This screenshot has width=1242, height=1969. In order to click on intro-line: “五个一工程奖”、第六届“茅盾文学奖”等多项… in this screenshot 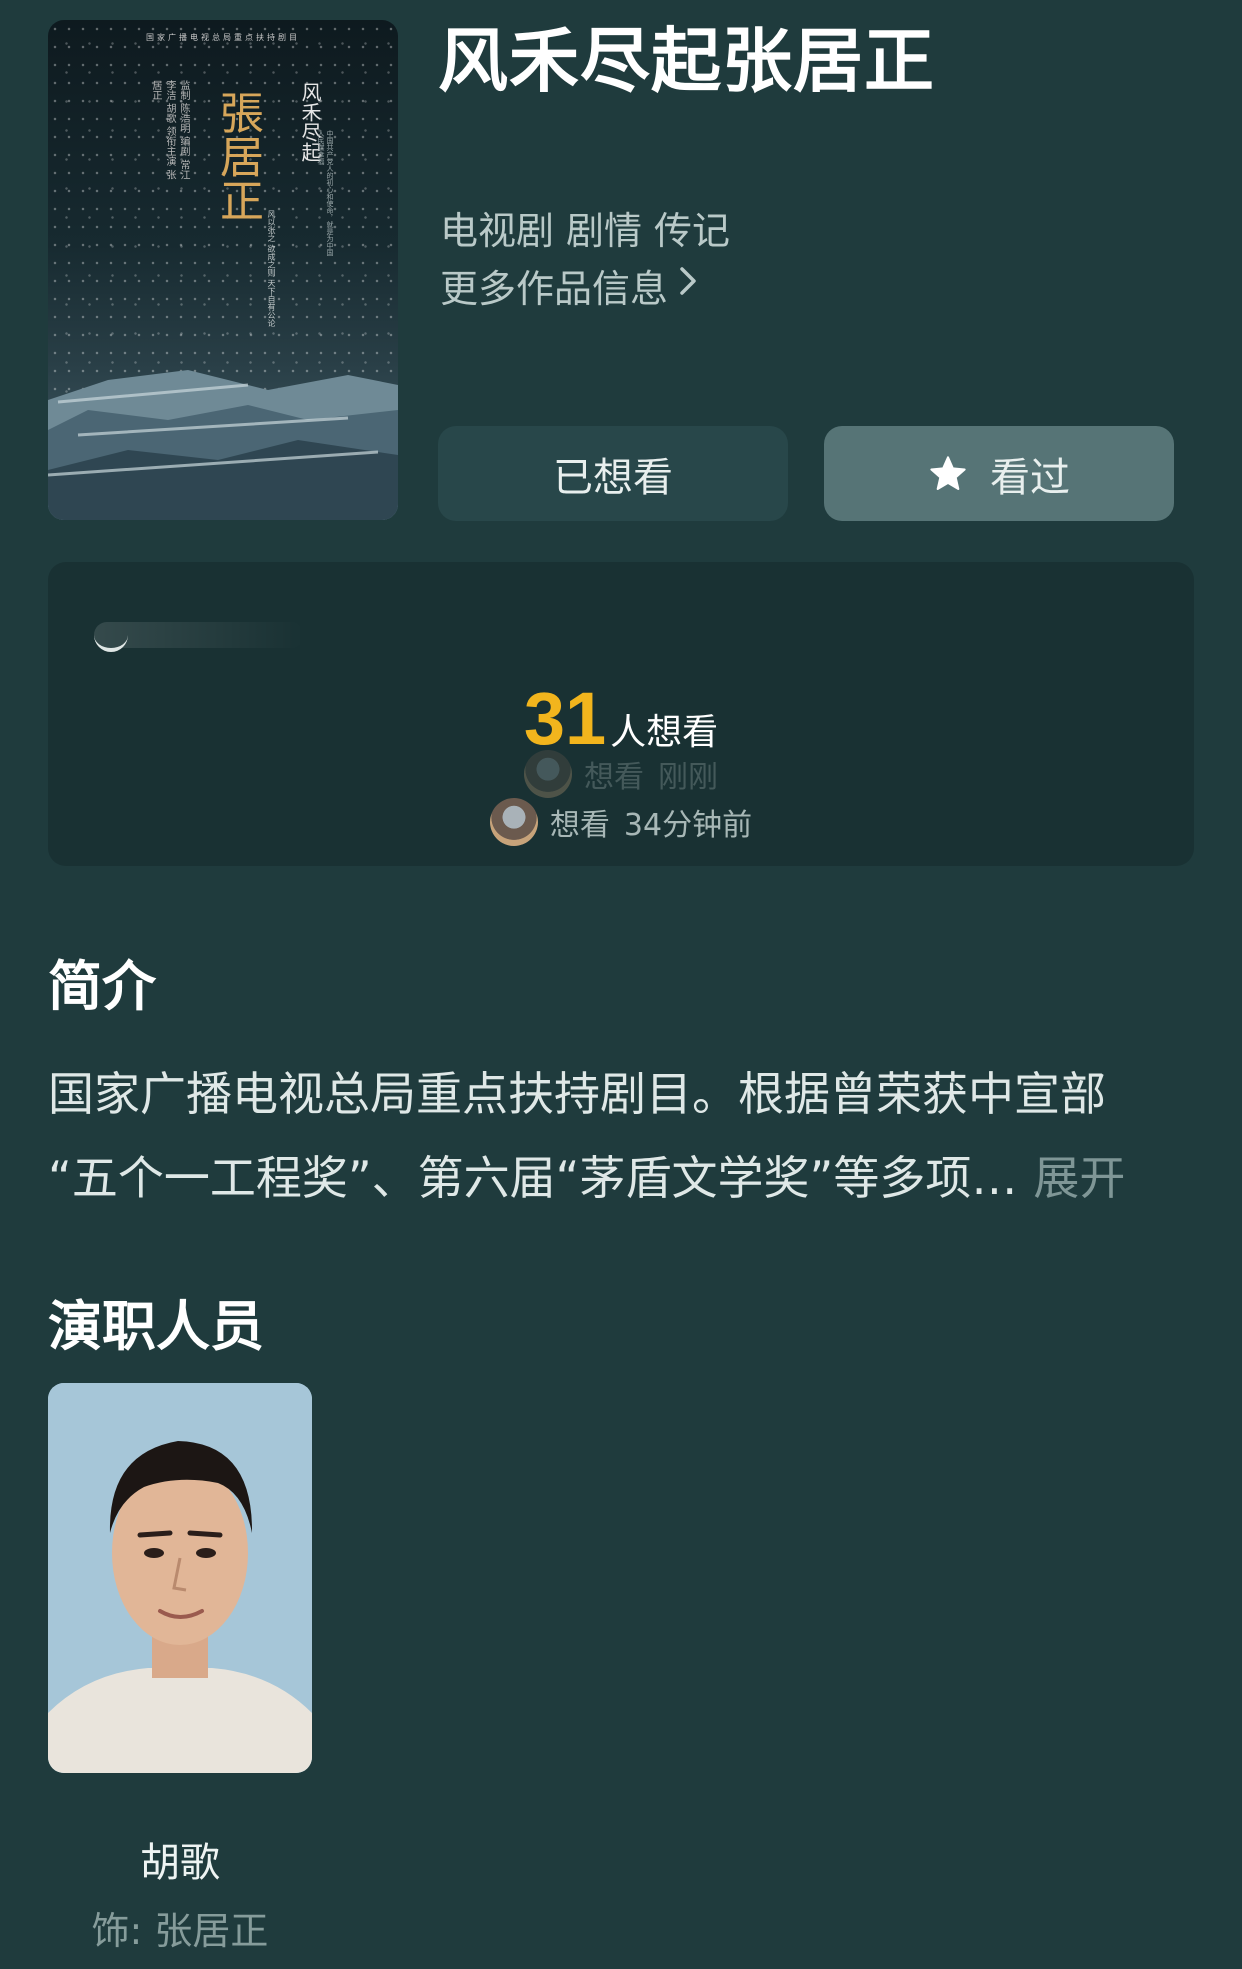, I will do `click(533, 1178)`.